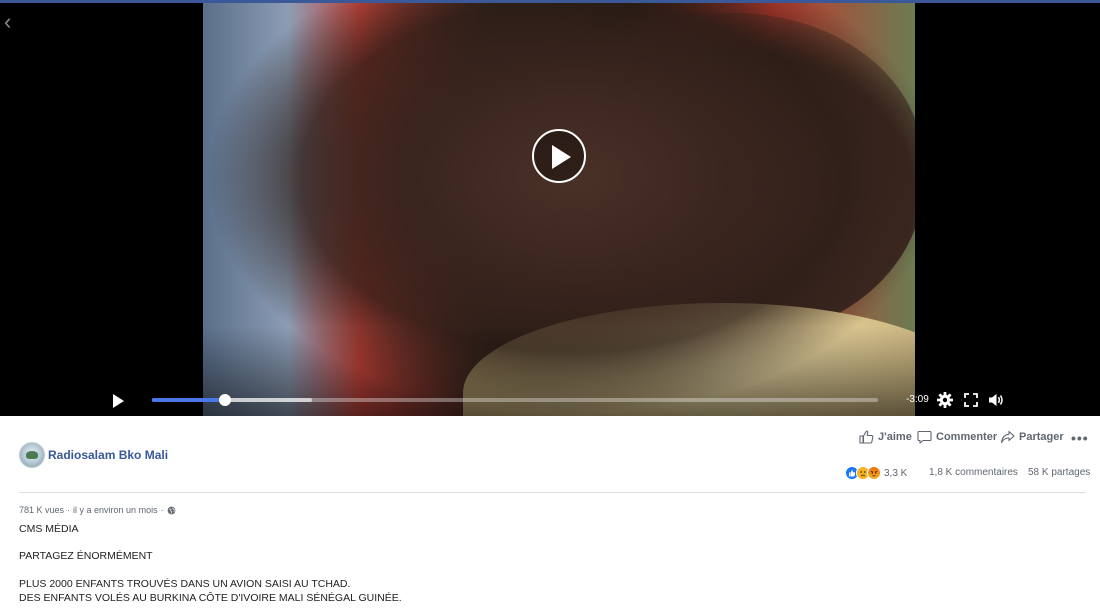 The width and height of the screenshot is (1100, 610). What do you see at coordinates (866, 437) in the screenshot?
I see `like-icon` at bounding box center [866, 437].